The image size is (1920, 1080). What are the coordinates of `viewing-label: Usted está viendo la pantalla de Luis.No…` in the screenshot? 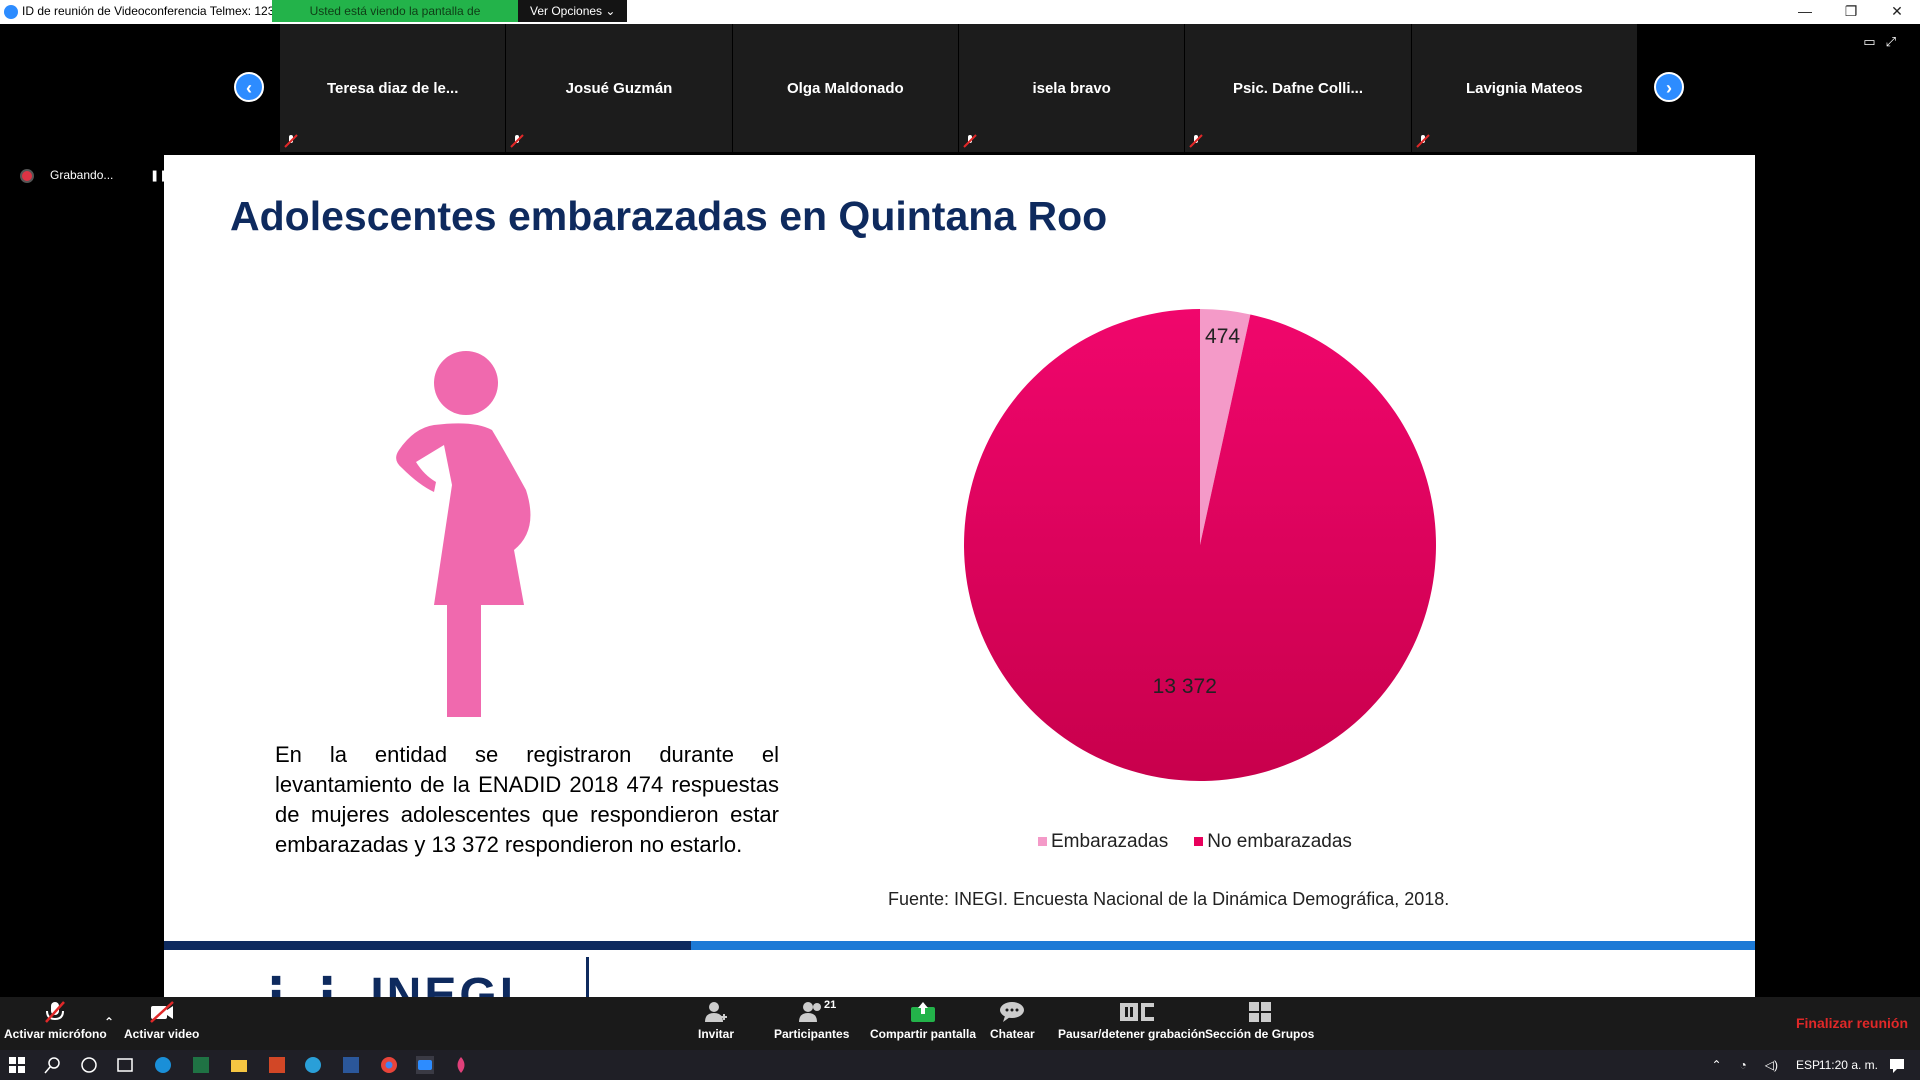 It's located at (395, 20).